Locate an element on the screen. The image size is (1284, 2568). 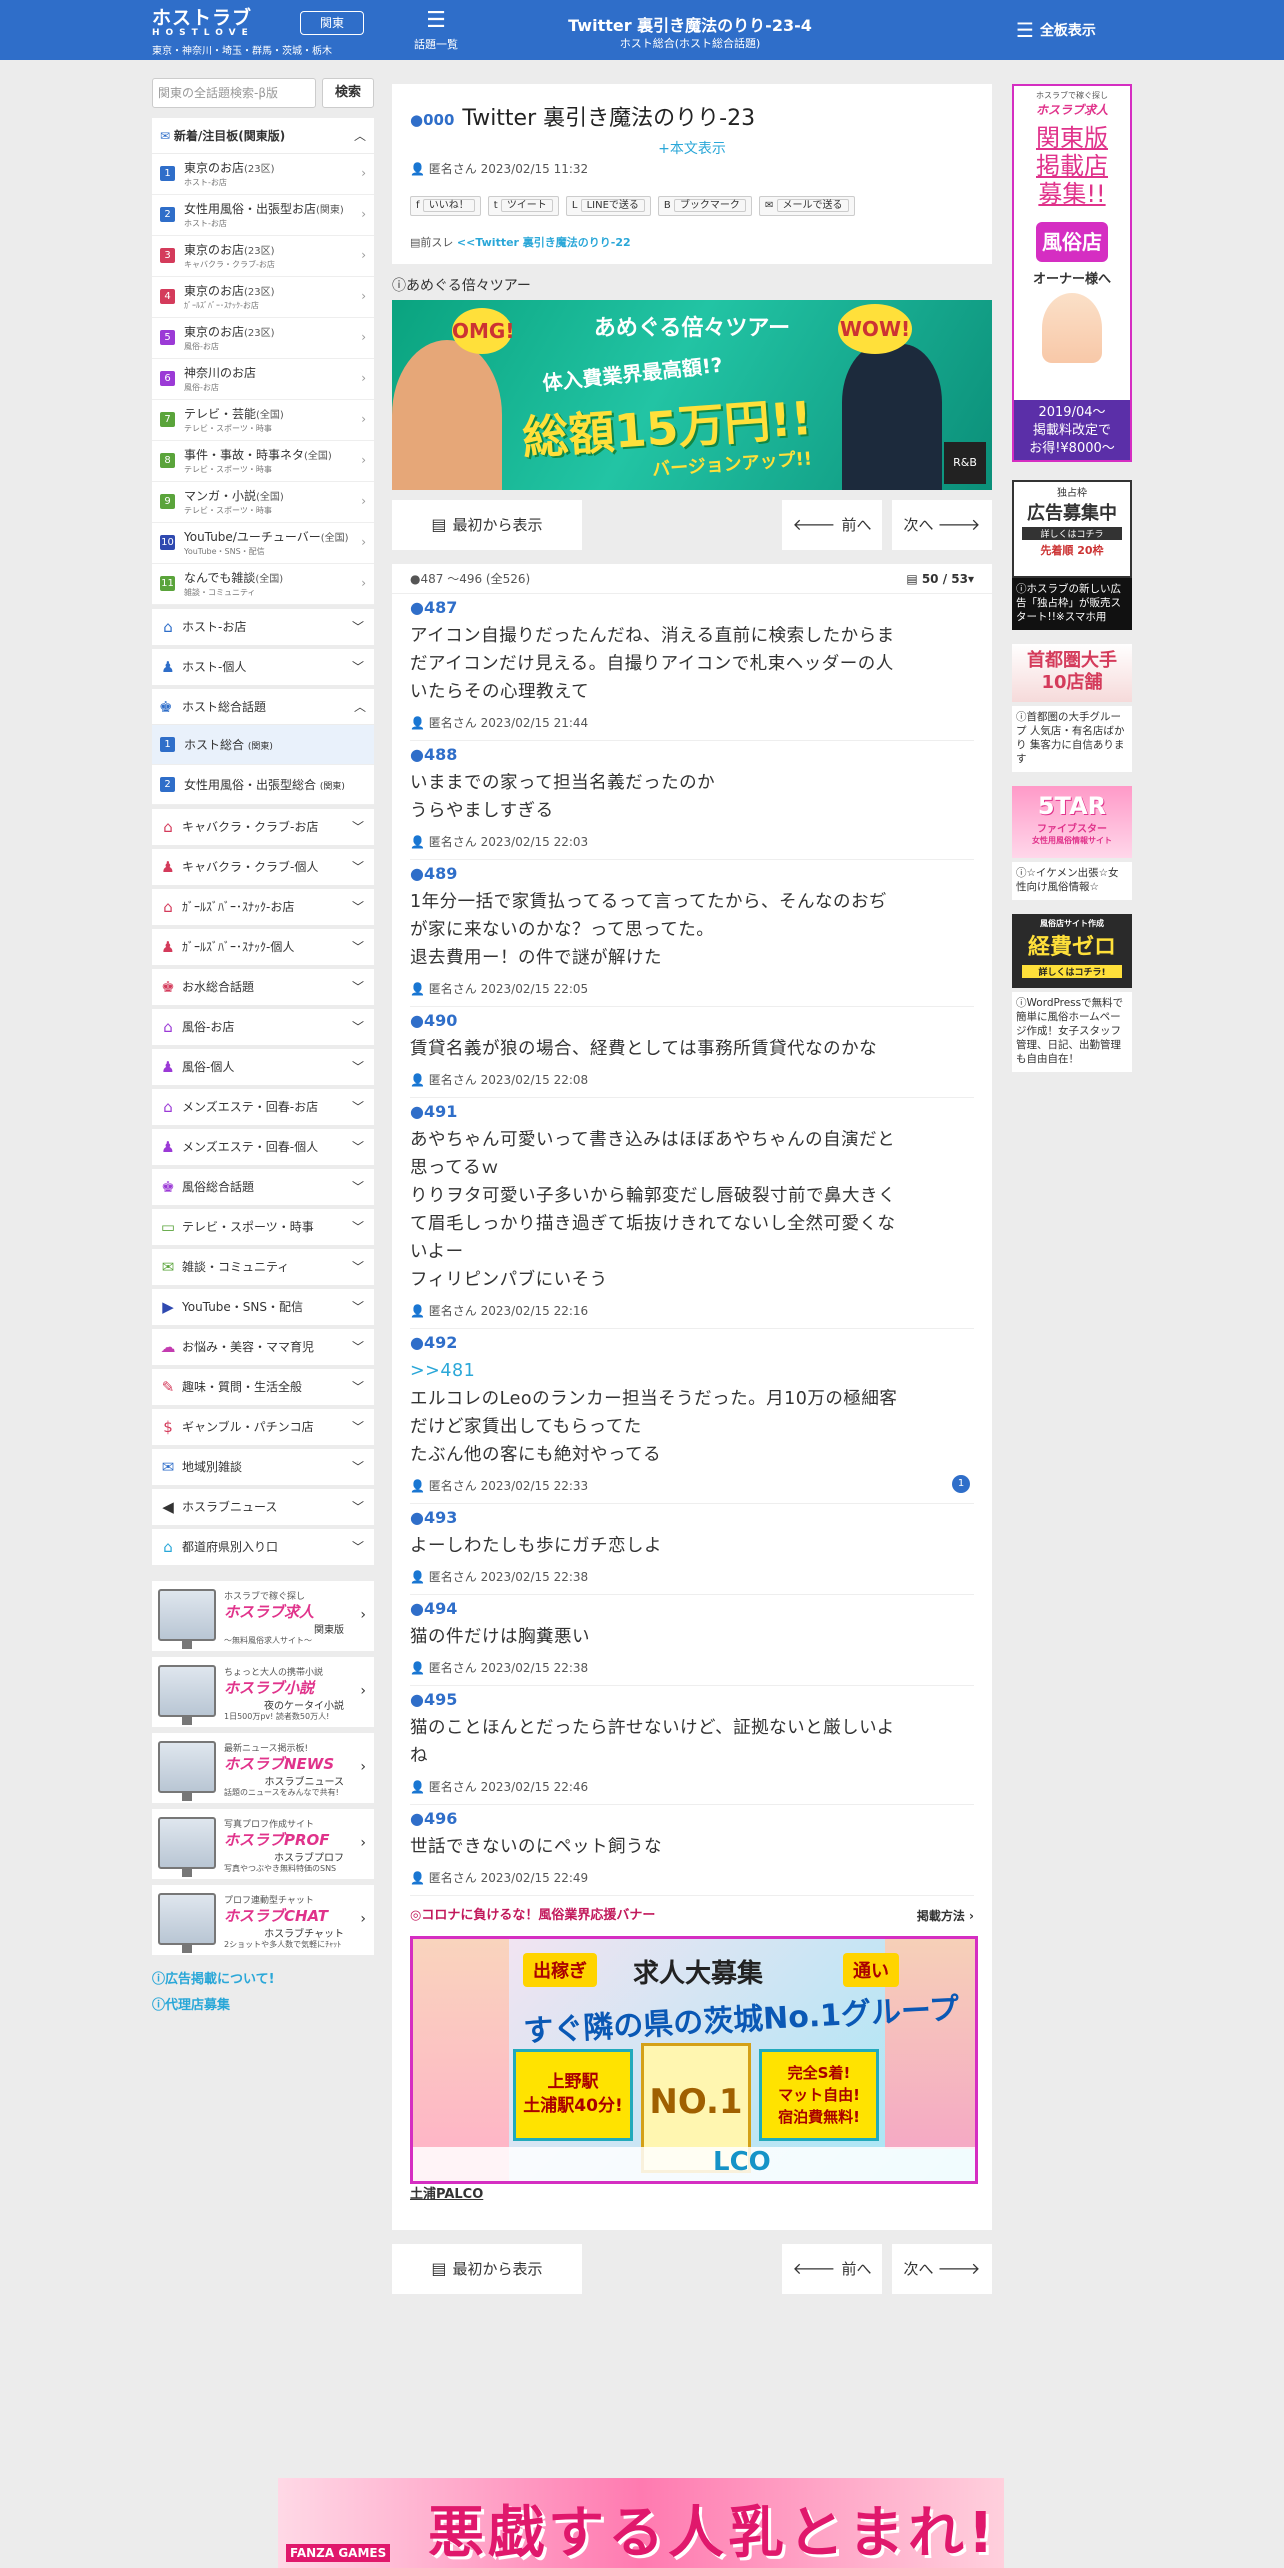
category-item: ⌂ キャバクラ・クラブ-お店 ﹀ is located at coordinates (263, 827).